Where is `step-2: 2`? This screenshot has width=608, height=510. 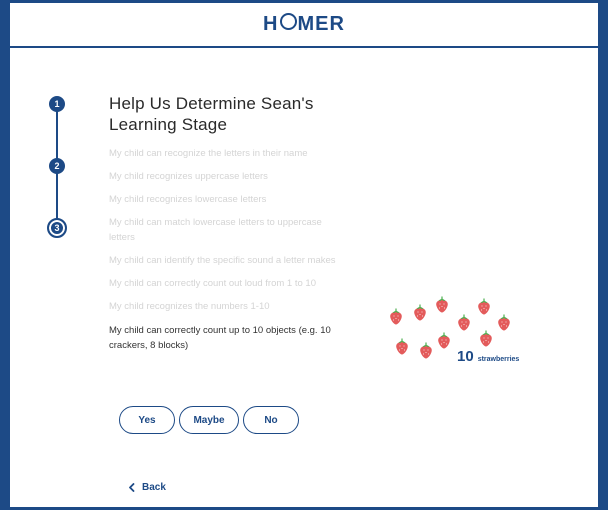 step-2: 2 is located at coordinates (57, 166).